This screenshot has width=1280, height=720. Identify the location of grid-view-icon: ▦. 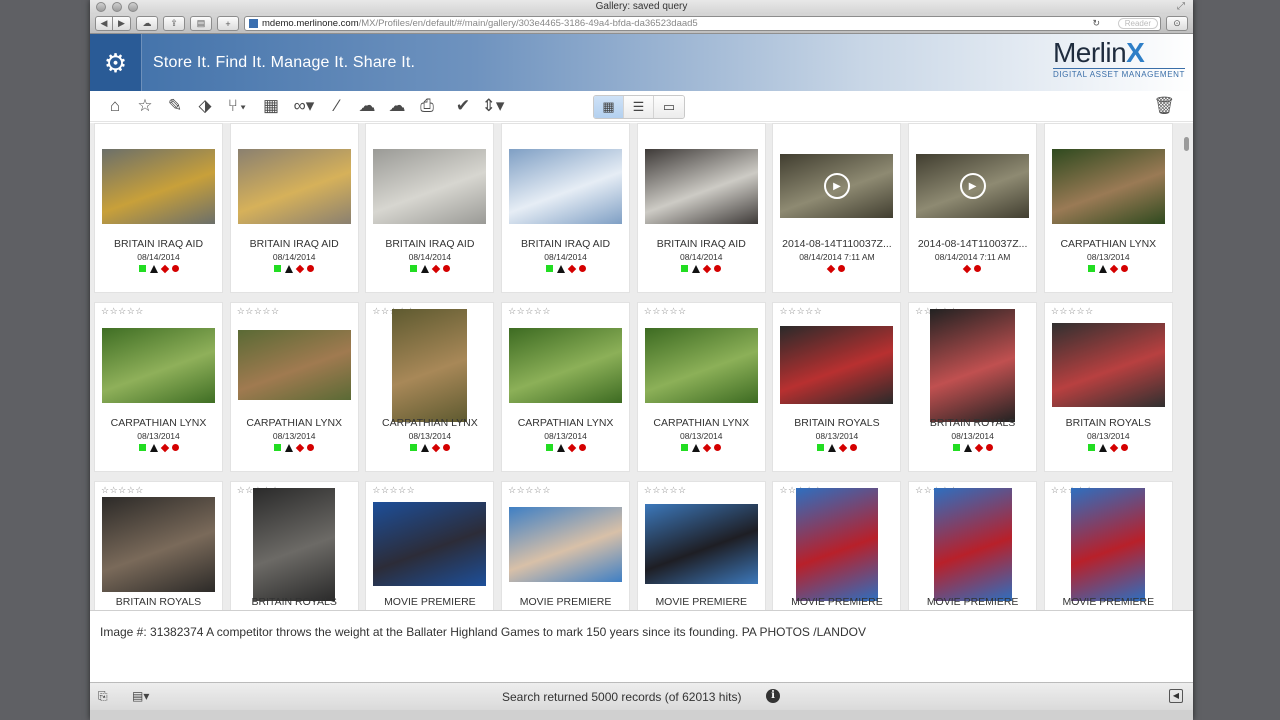
(609, 107).